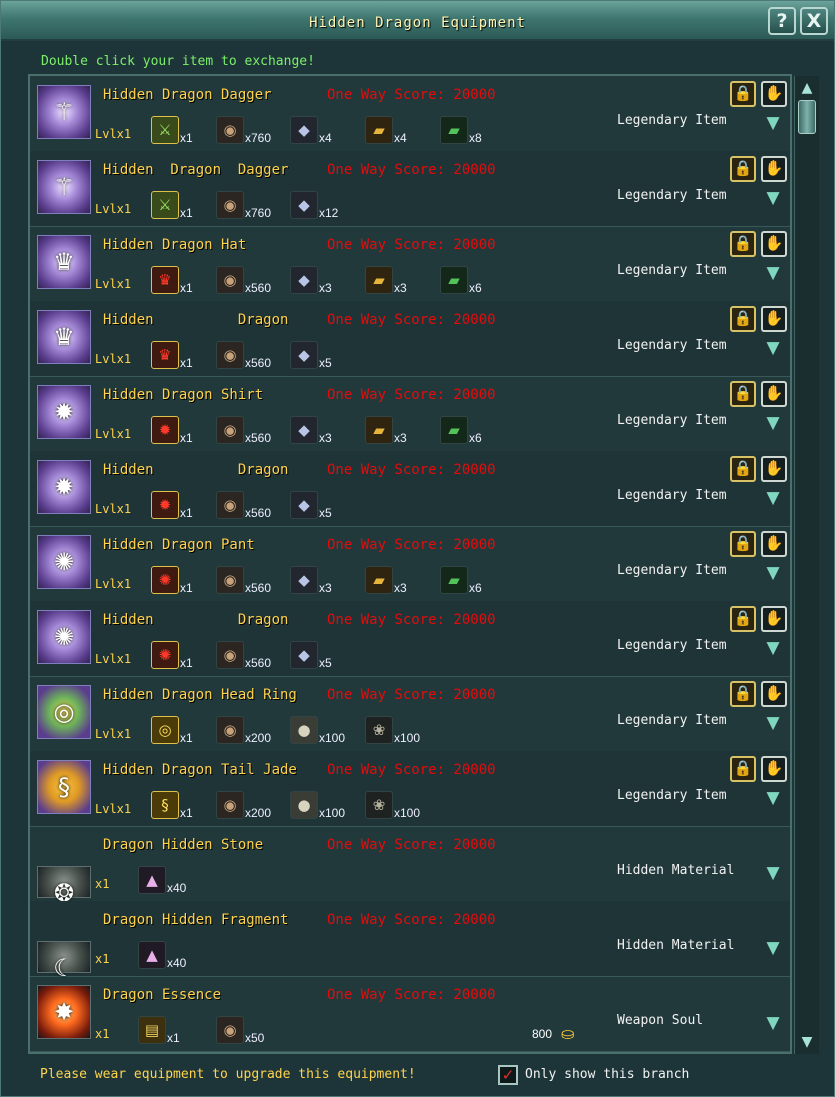 This screenshot has width=835, height=1097. What do you see at coordinates (178, 61) in the screenshot?
I see `instruction-text: Double click your item to exchange!` at bounding box center [178, 61].